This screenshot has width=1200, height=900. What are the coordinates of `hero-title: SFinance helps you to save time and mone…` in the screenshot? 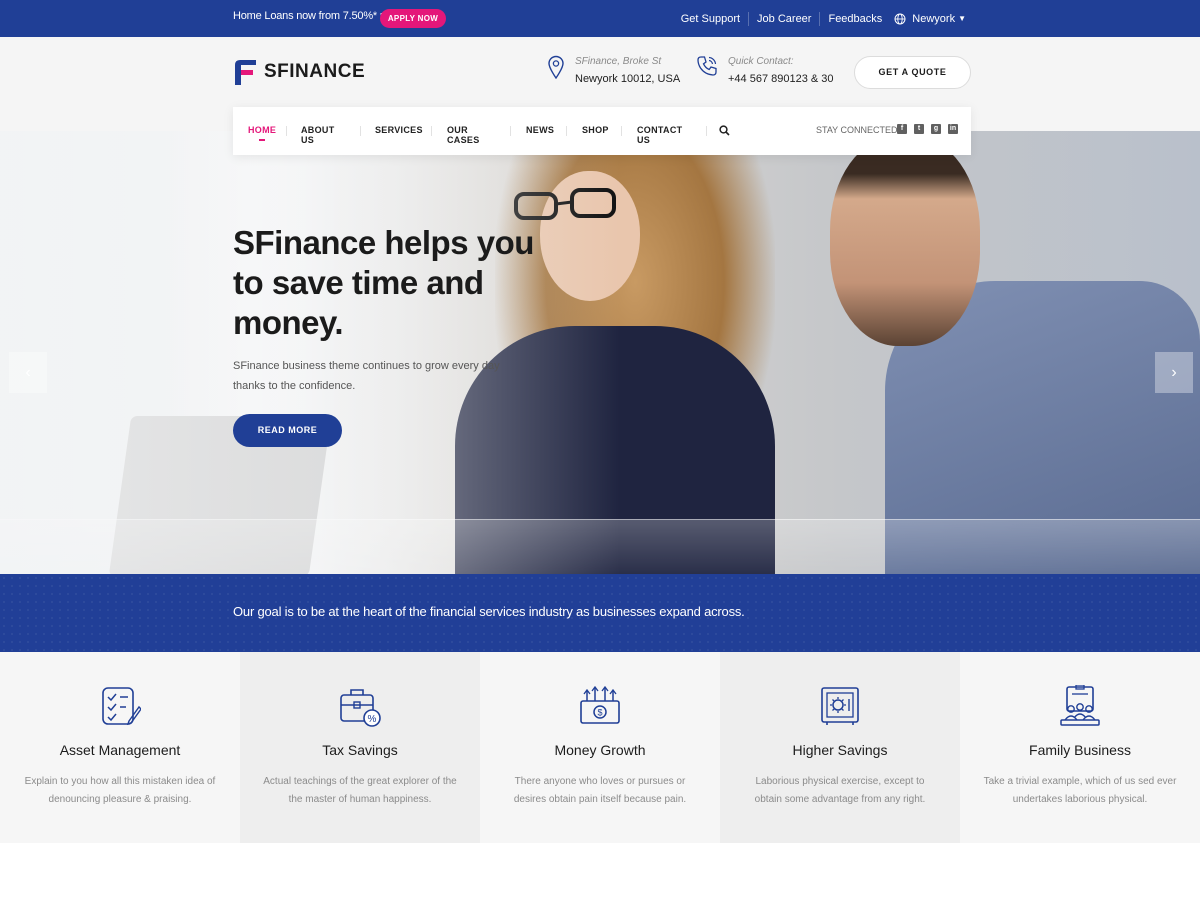 It's located at (383, 282).